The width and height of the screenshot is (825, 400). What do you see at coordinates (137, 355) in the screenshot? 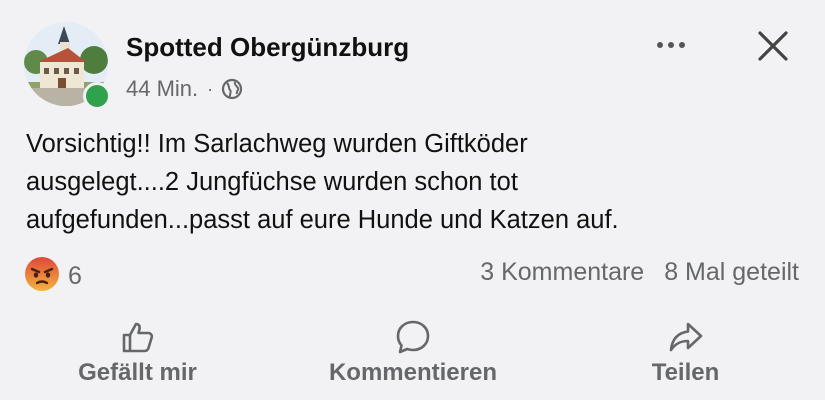
I see `like-button: Gefällt mir` at bounding box center [137, 355].